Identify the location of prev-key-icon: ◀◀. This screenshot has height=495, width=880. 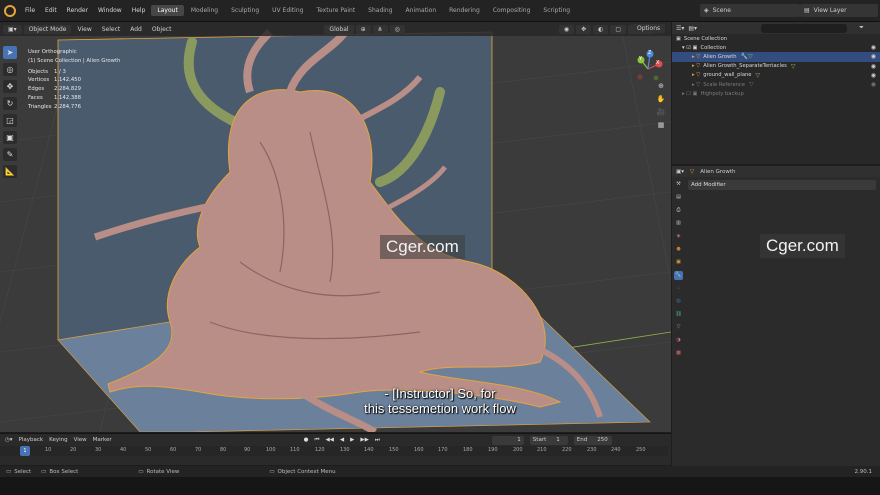
(329, 440).